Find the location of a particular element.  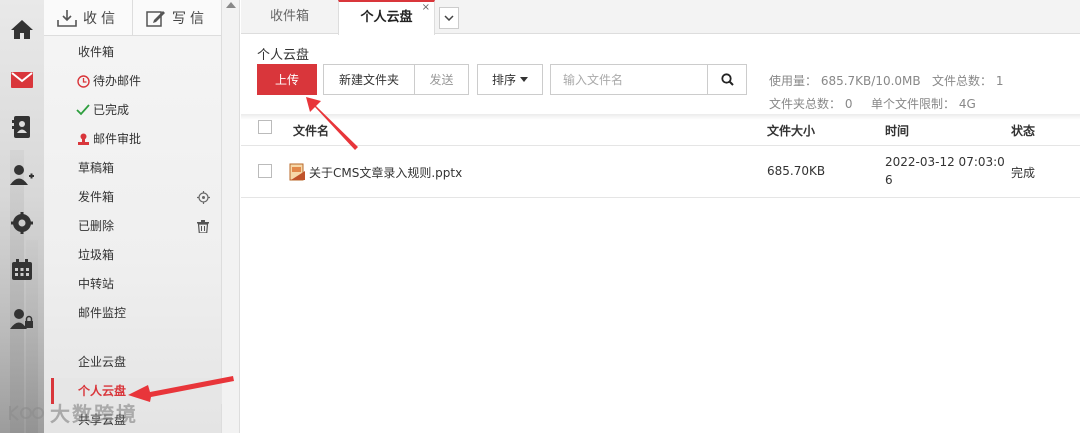

folder-total-stat: 文件夹总数： 0 is located at coordinates (811, 104).